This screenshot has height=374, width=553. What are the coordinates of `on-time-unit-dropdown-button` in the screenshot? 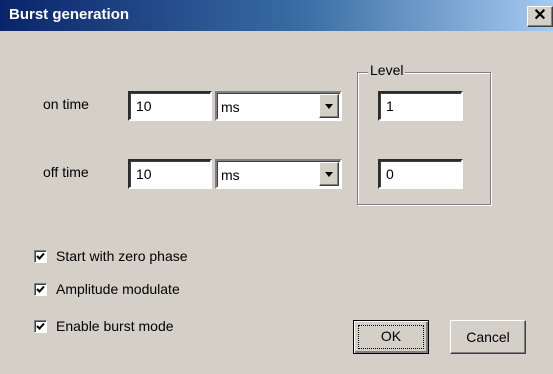 It's located at (329, 106).